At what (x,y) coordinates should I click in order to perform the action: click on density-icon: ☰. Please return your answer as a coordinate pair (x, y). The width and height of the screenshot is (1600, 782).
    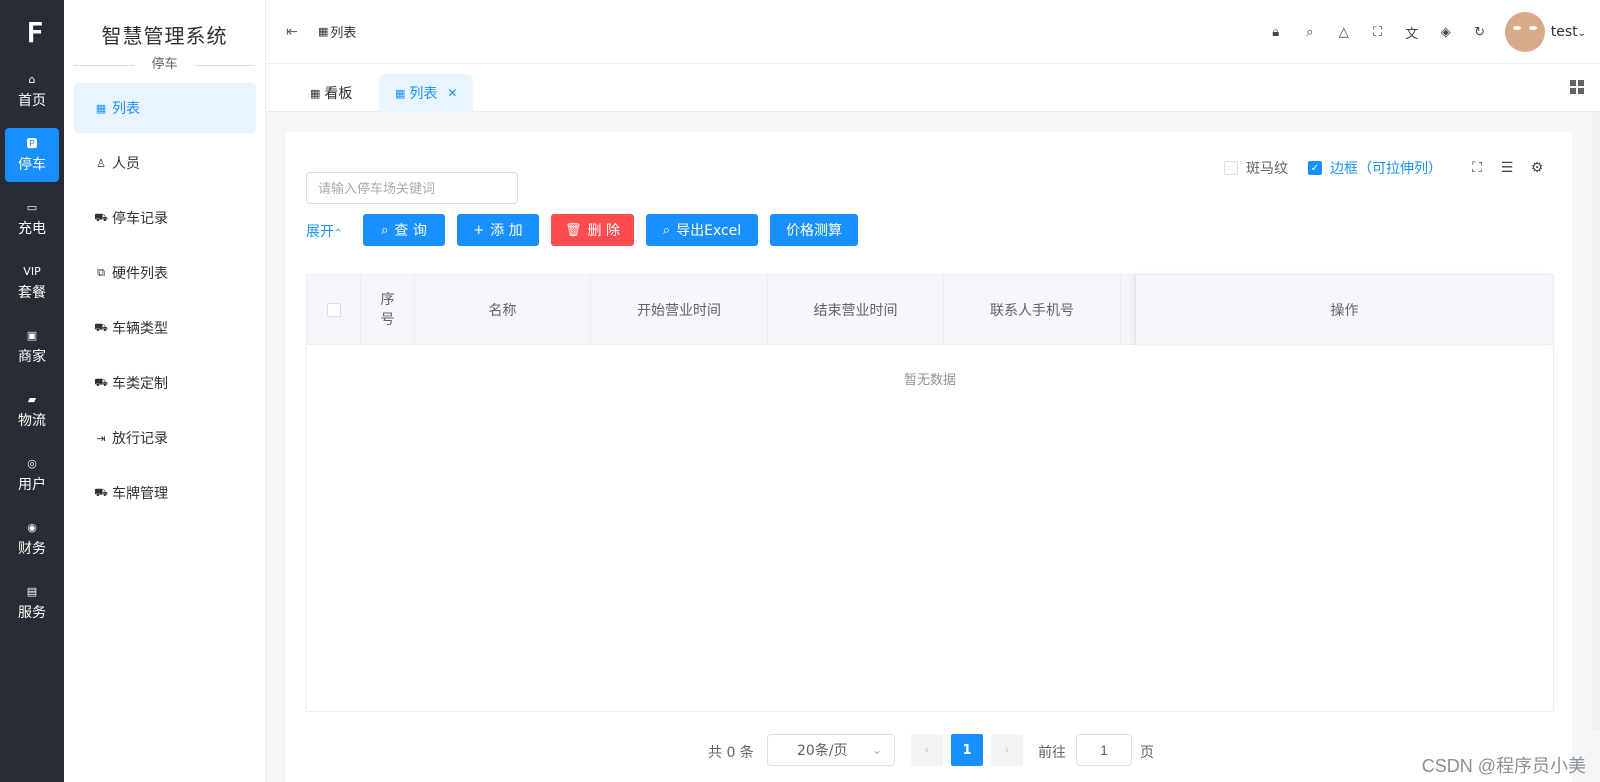
    Looking at the image, I should click on (1507, 168).